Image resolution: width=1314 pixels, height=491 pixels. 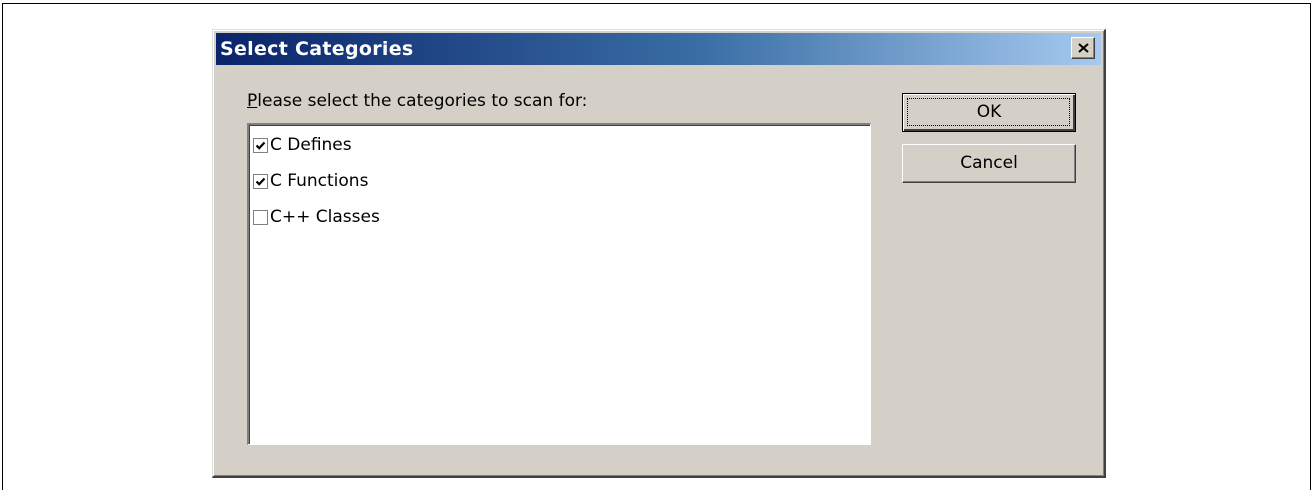 I want to click on list-item-c-functions: C Functions, so click(x=310, y=181).